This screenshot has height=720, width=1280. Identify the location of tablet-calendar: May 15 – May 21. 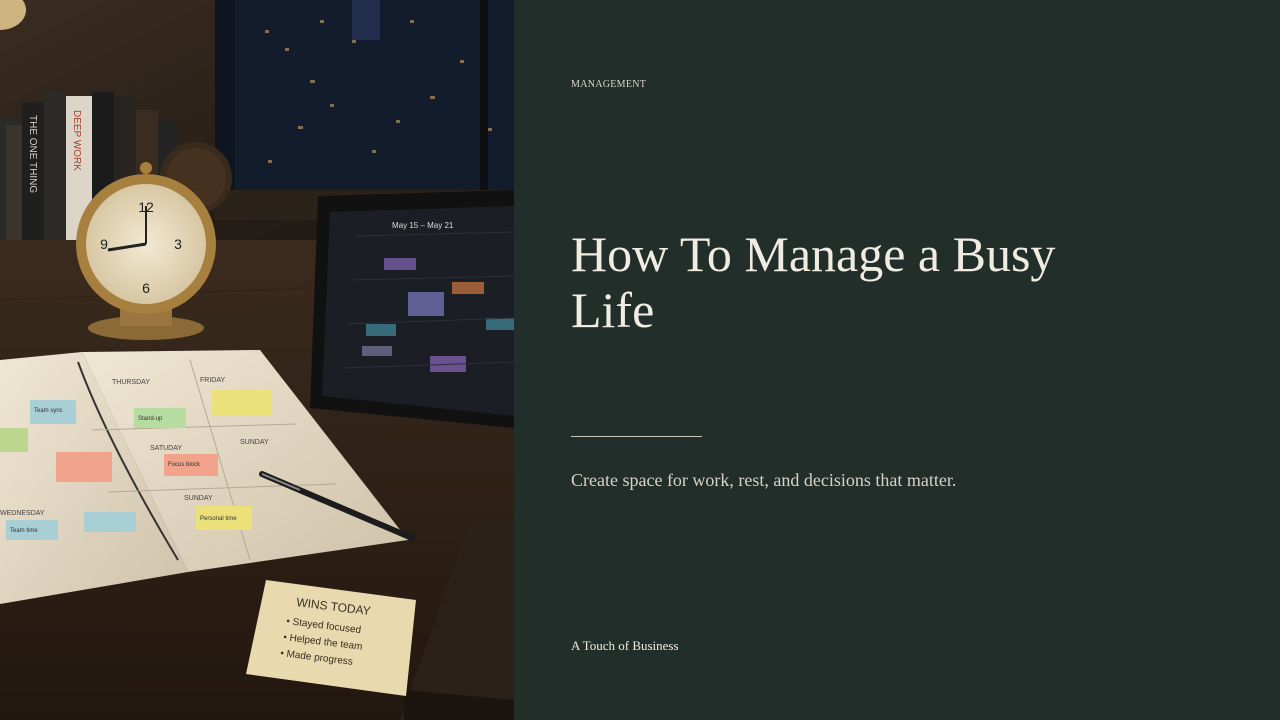
(412, 309).